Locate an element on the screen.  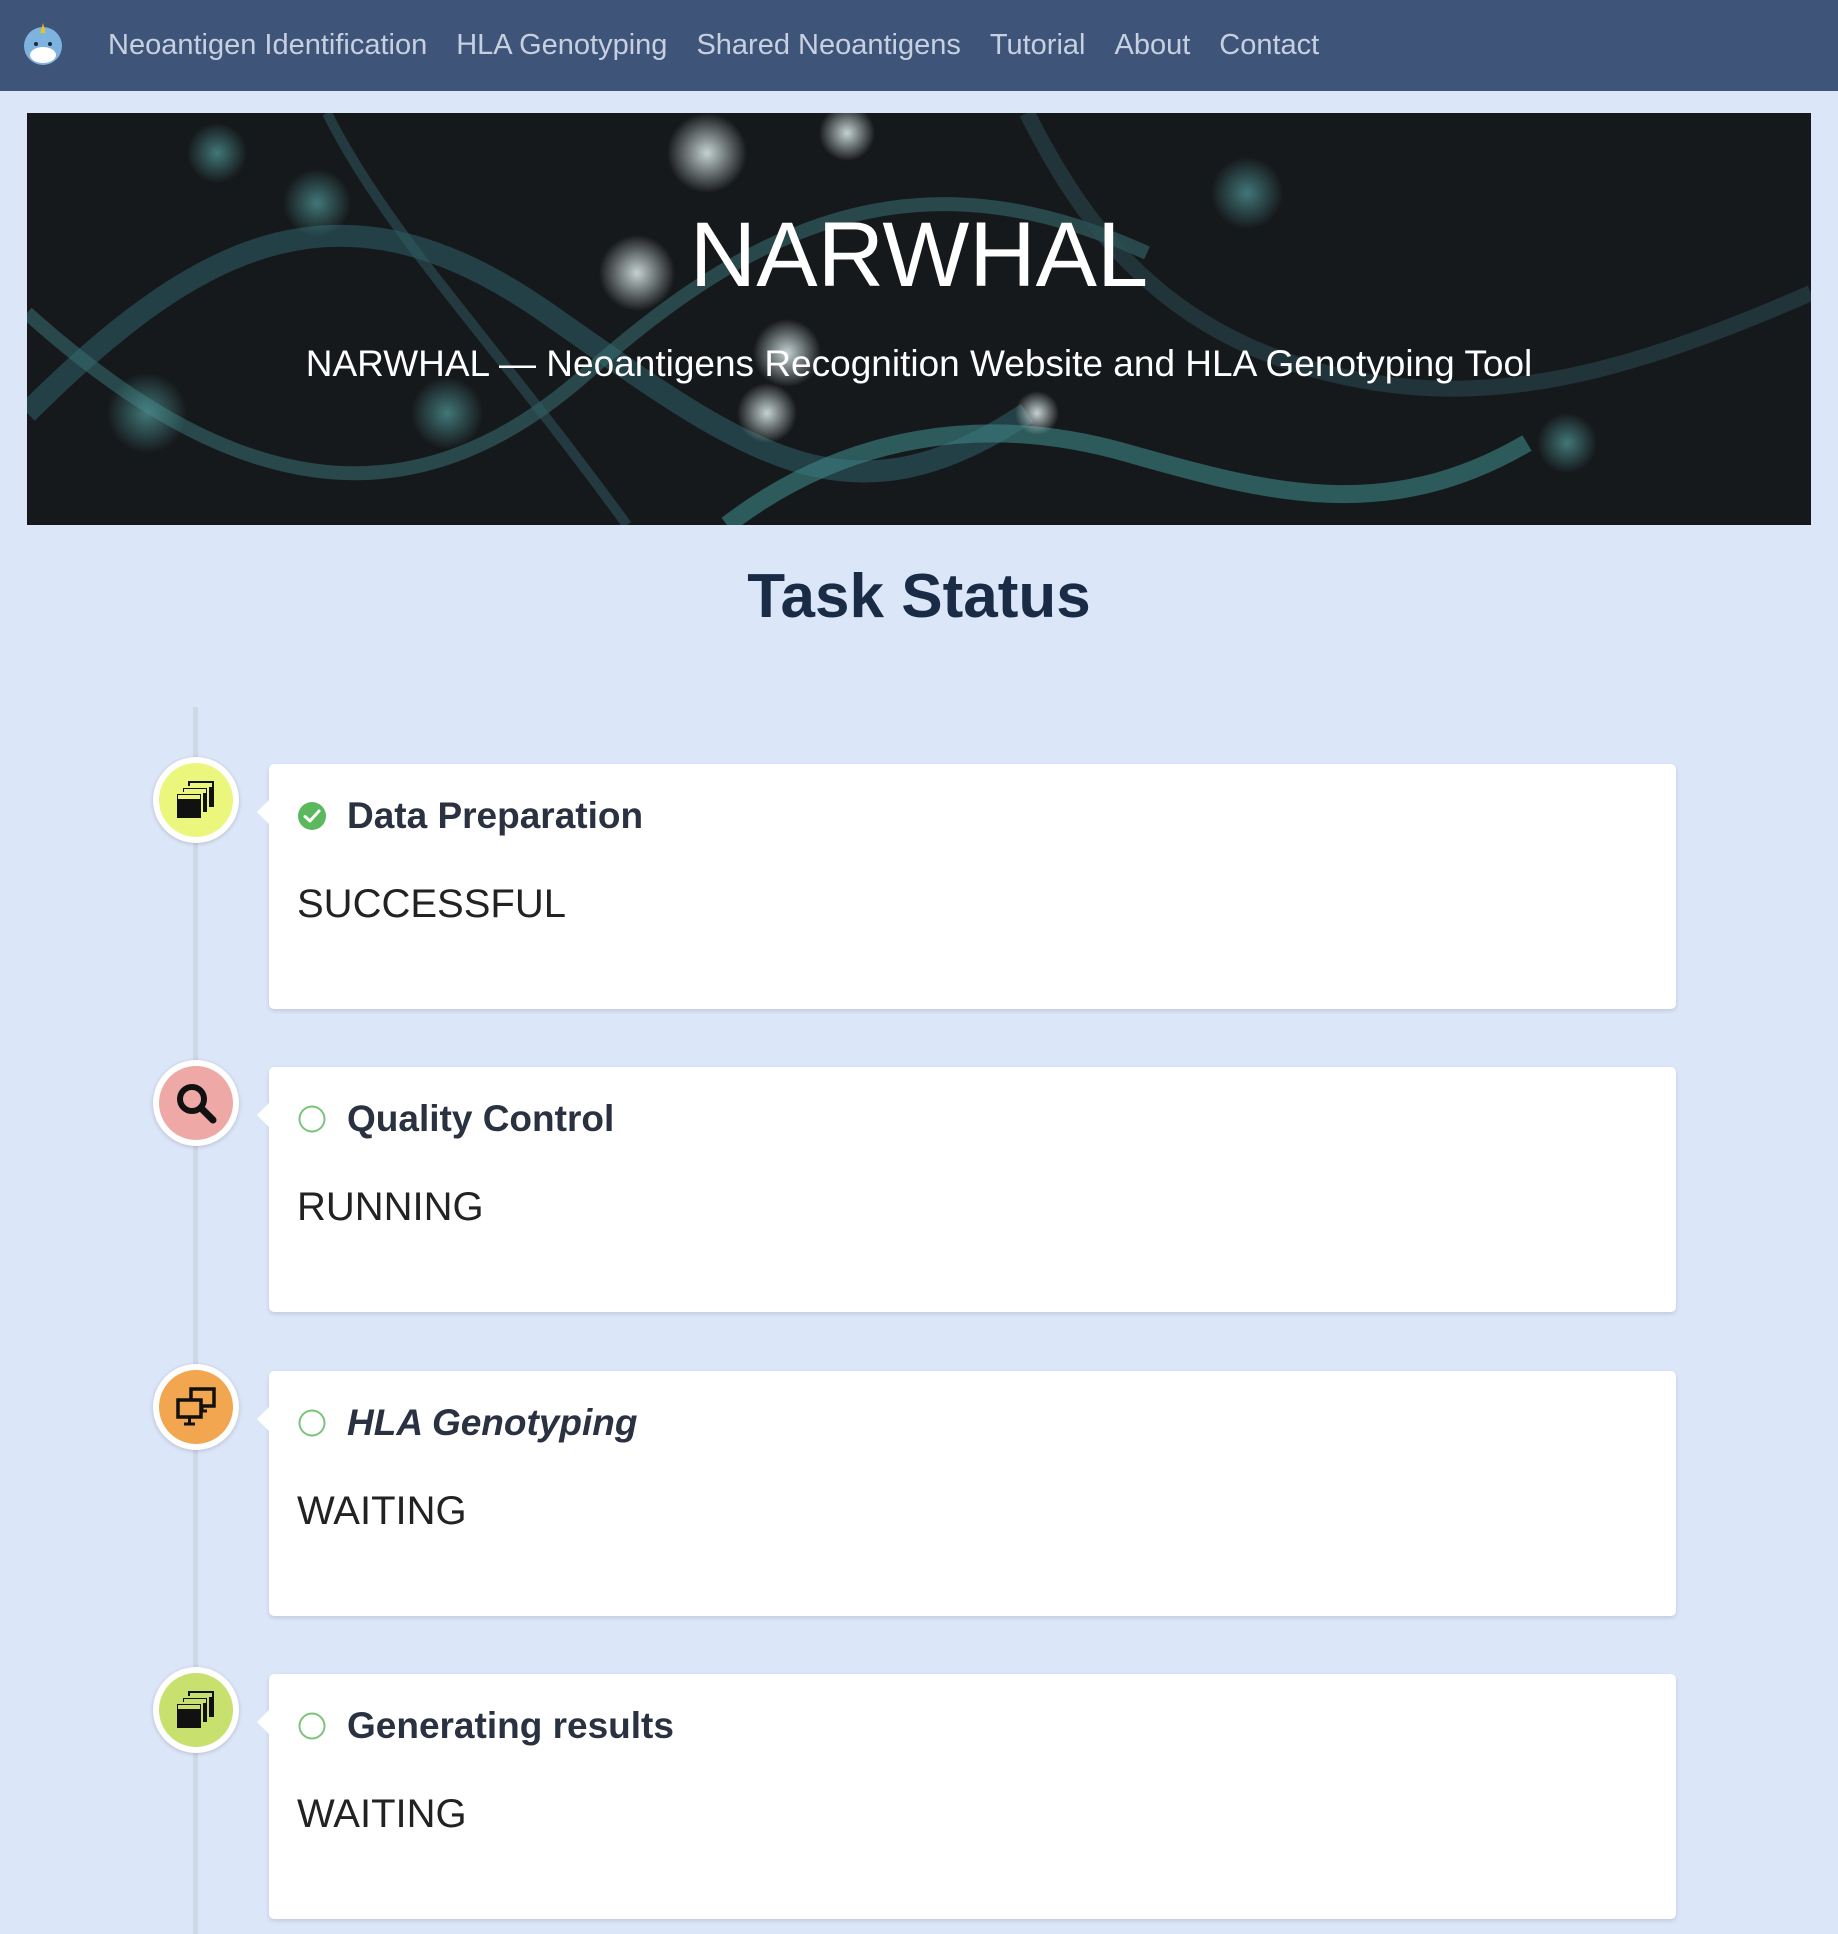
step-icon-quality-control is located at coordinates (196, 1103).